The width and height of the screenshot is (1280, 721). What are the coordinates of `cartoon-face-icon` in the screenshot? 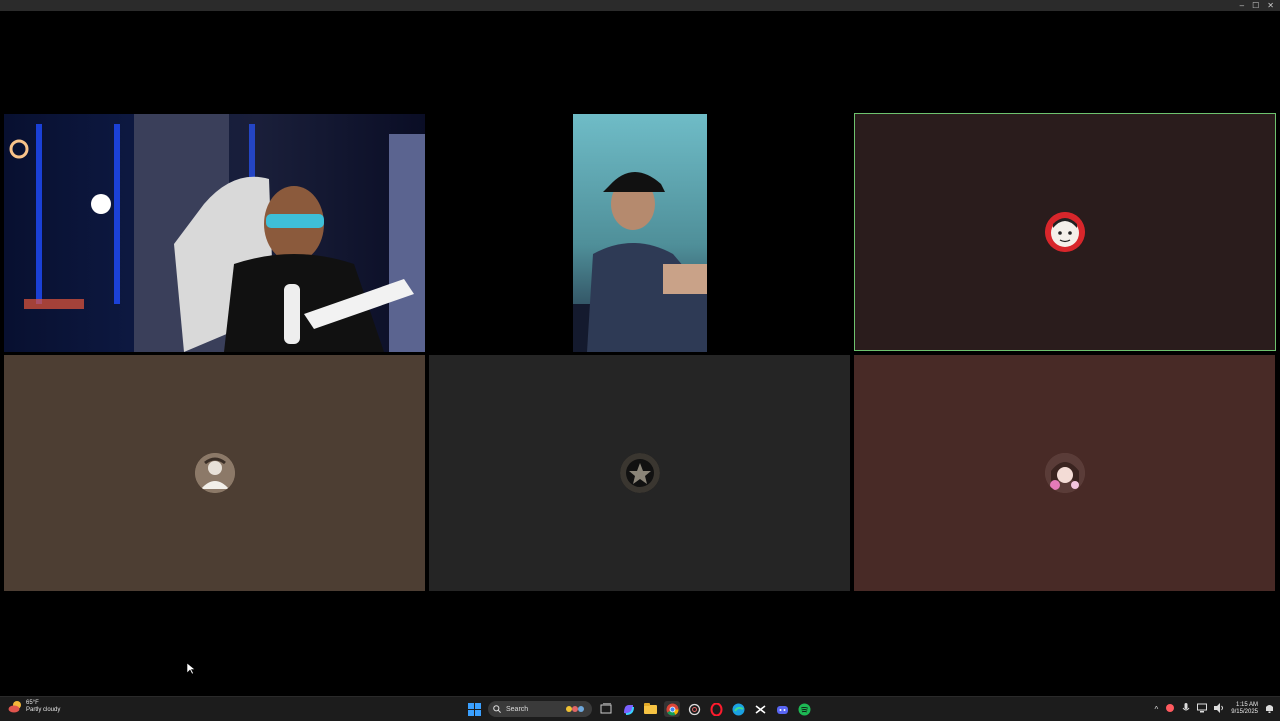 It's located at (1065, 232).